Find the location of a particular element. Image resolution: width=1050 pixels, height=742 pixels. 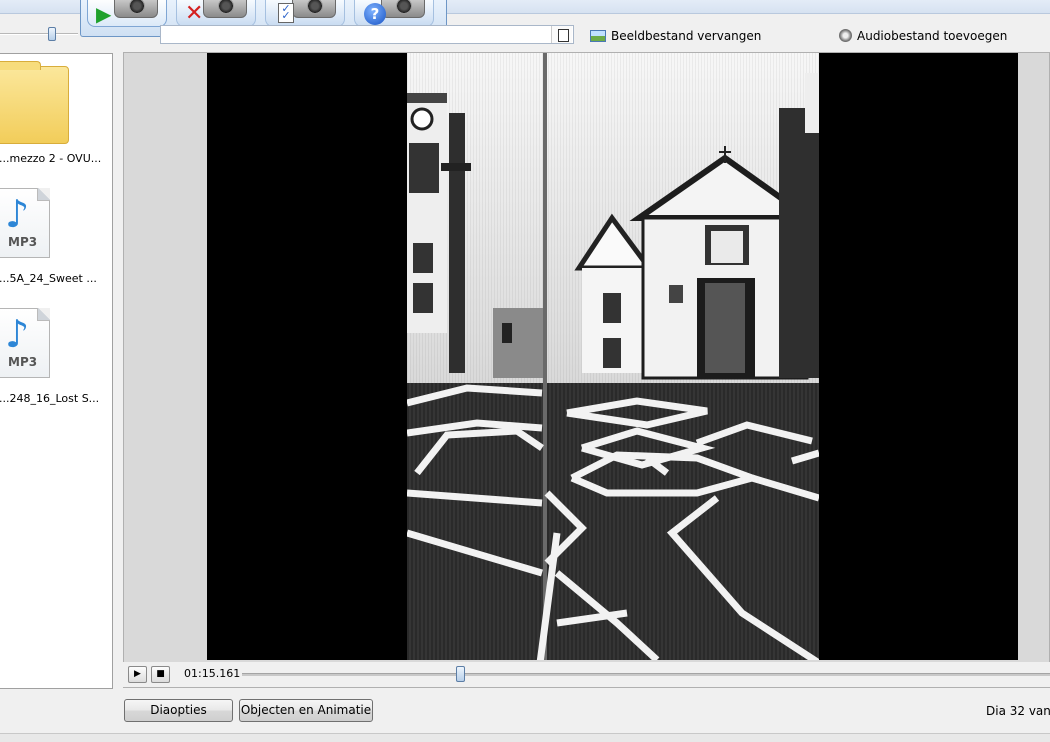

image-filename-field is located at coordinates (367, 34).